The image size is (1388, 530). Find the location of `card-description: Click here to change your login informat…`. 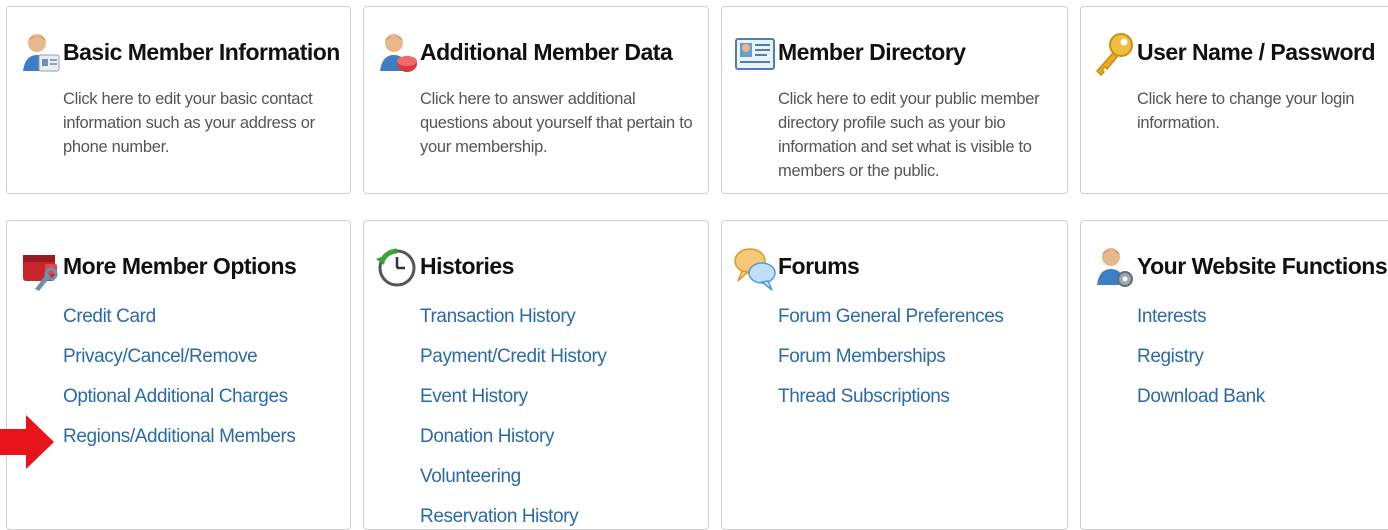

card-description: Click here to change your login informat… is located at coordinates (1246, 111).